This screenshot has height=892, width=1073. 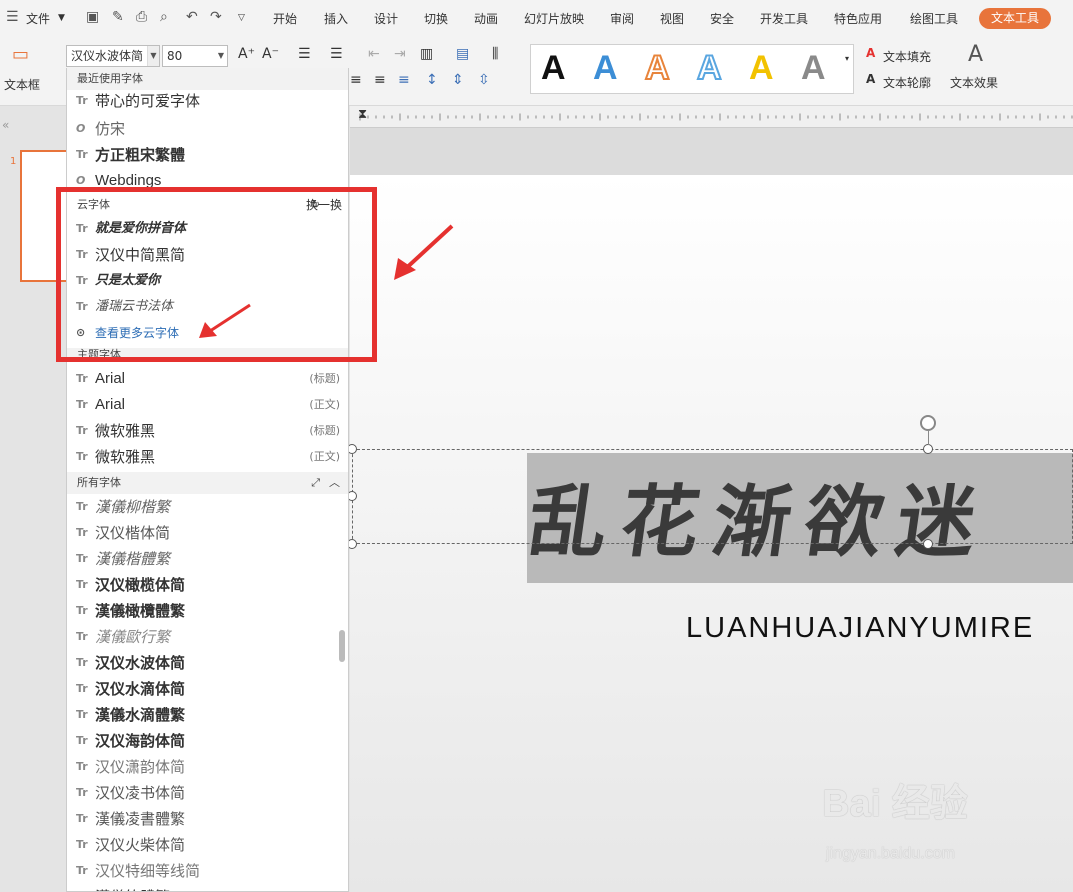 What do you see at coordinates (207, 871) in the screenshot?
I see `font-item: Tr 汉仪特细等线简` at bounding box center [207, 871].